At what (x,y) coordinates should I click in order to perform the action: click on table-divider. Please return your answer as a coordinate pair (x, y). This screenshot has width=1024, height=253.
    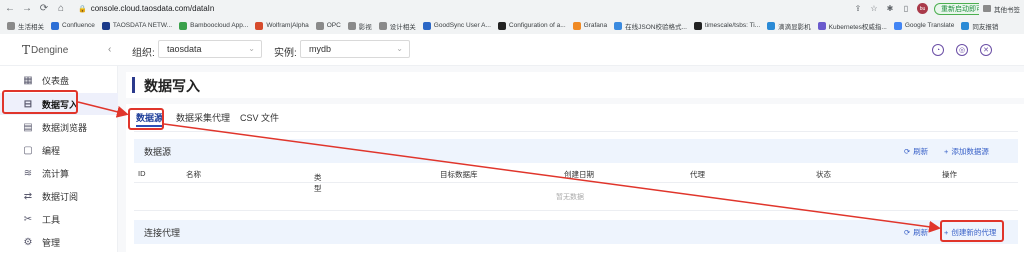
    Looking at the image, I should click on (576, 210).